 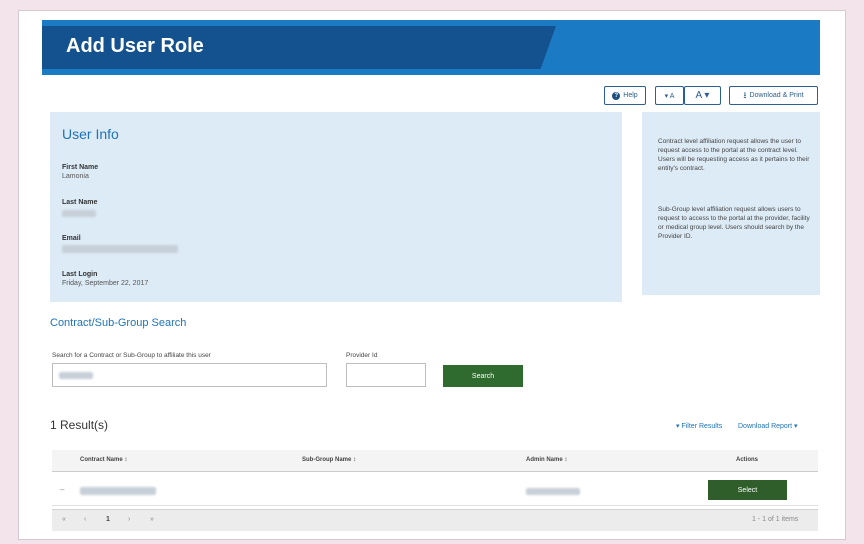 I want to click on last-name-label: Last Name, so click(x=80, y=202).